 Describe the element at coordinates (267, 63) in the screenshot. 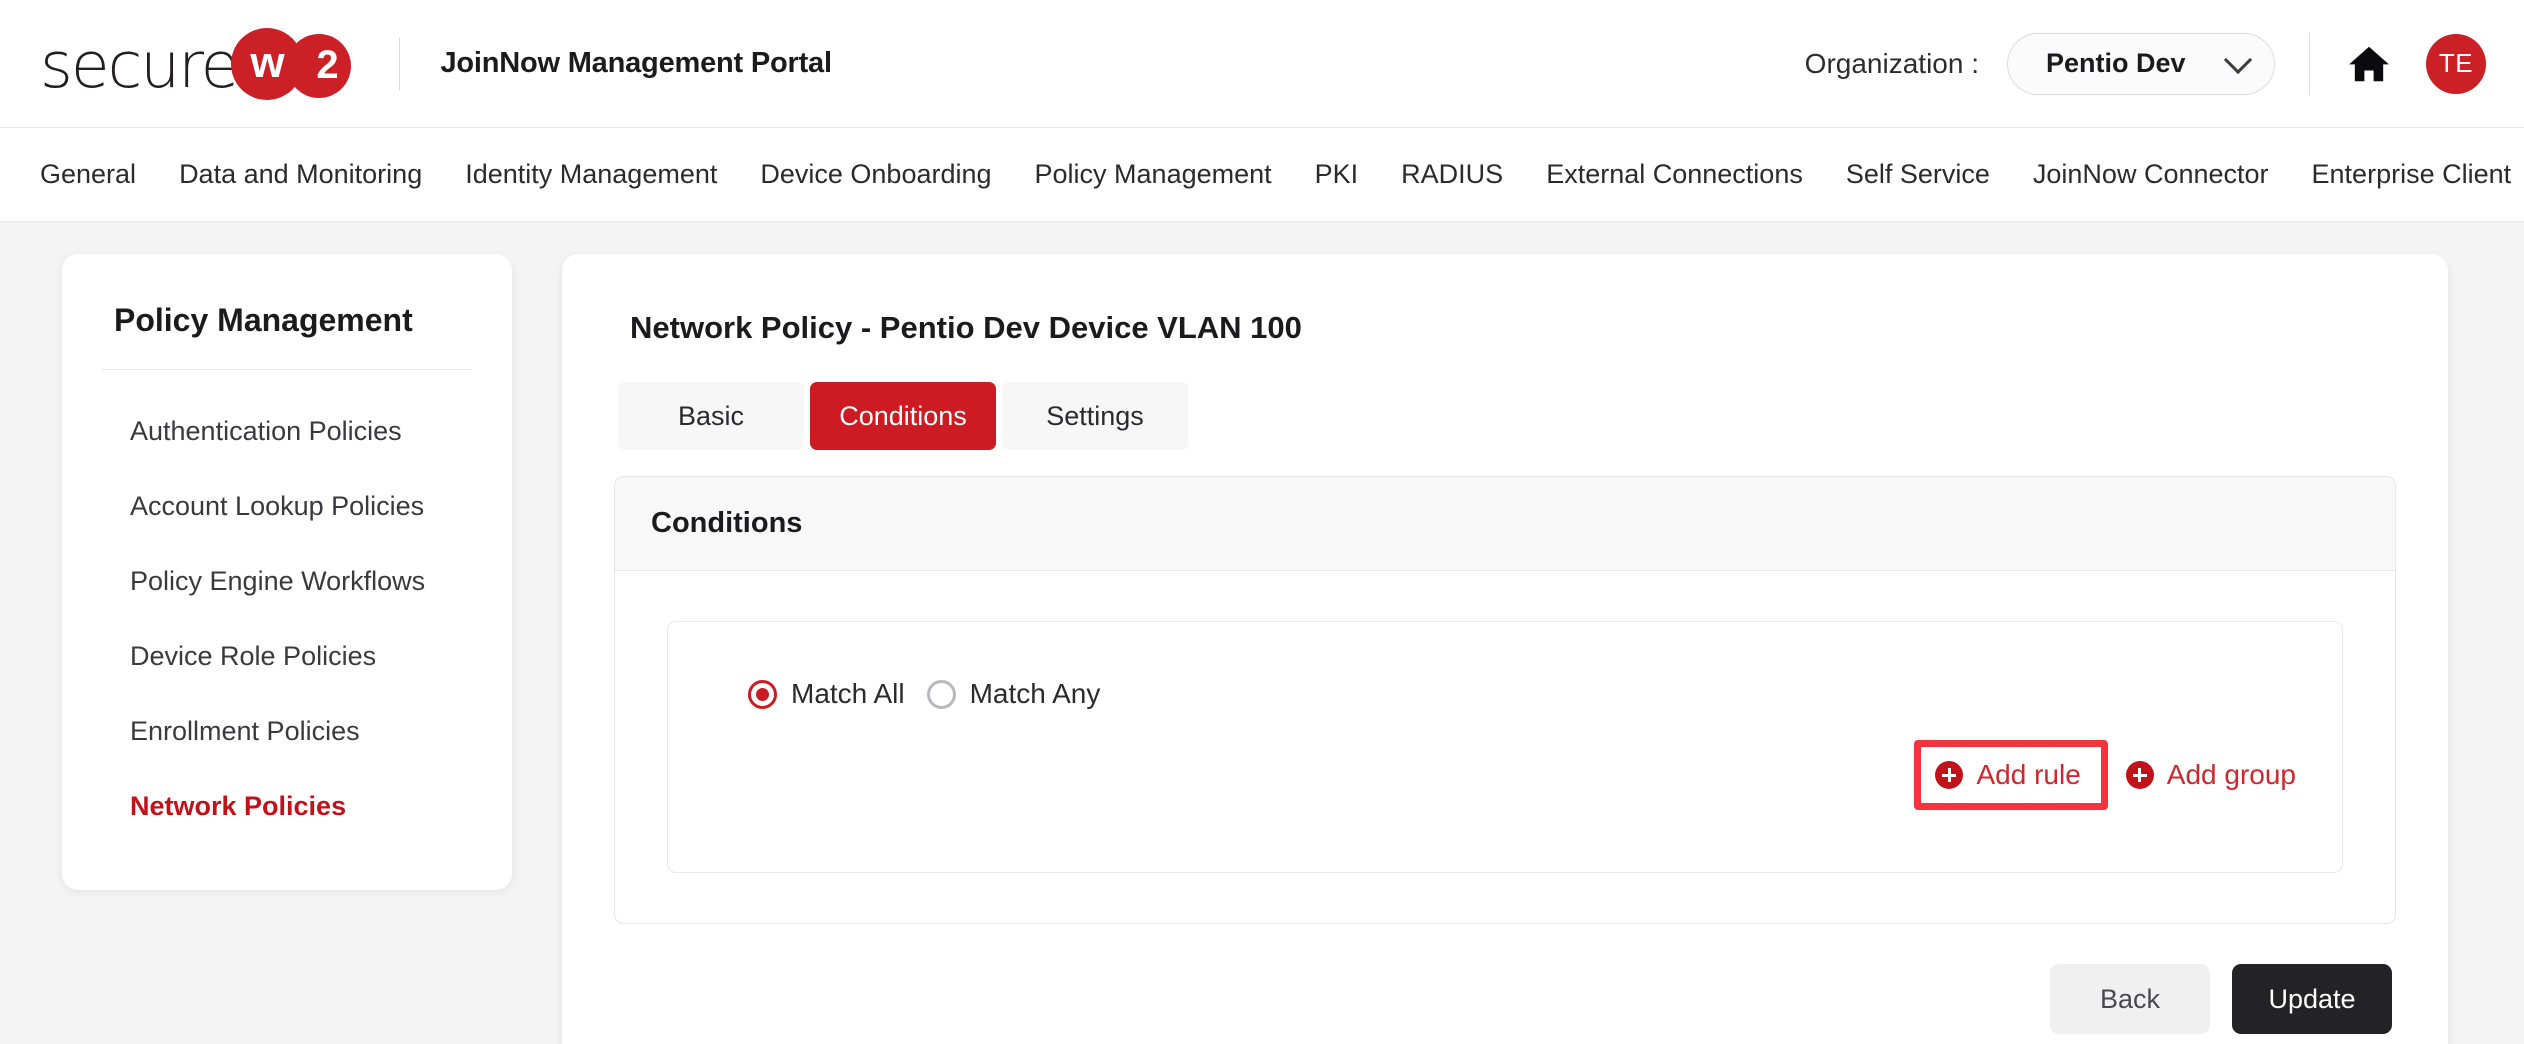

I see `logo-circle-w-icon: w` at that location.